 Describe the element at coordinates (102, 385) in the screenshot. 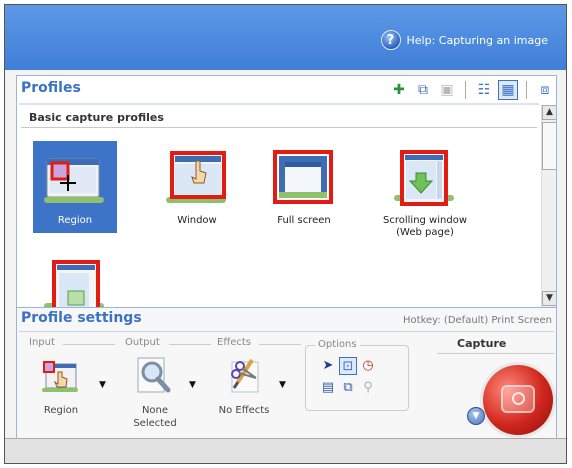

I see `input-dropdown-arrow: ▼` at that location.